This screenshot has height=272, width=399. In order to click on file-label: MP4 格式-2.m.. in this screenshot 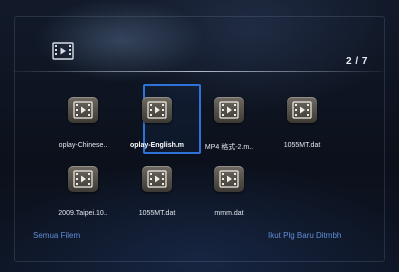, I will do `click(229, 147)`.